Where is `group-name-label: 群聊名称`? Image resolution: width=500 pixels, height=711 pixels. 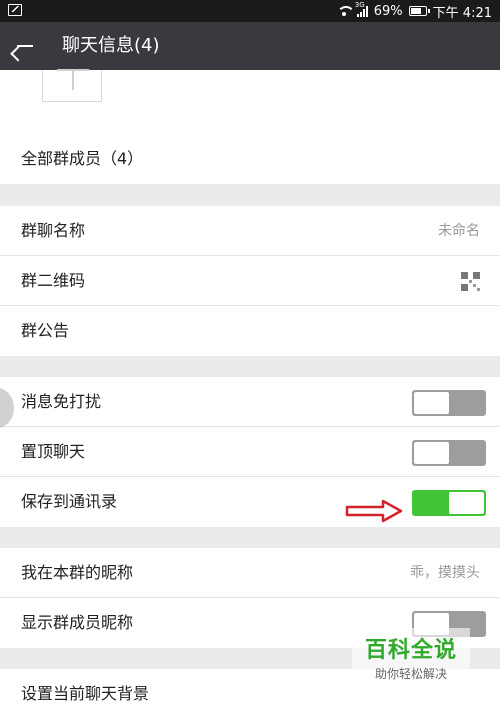 group-name-label: 群聊名称 is located at coordinates (53, 230).